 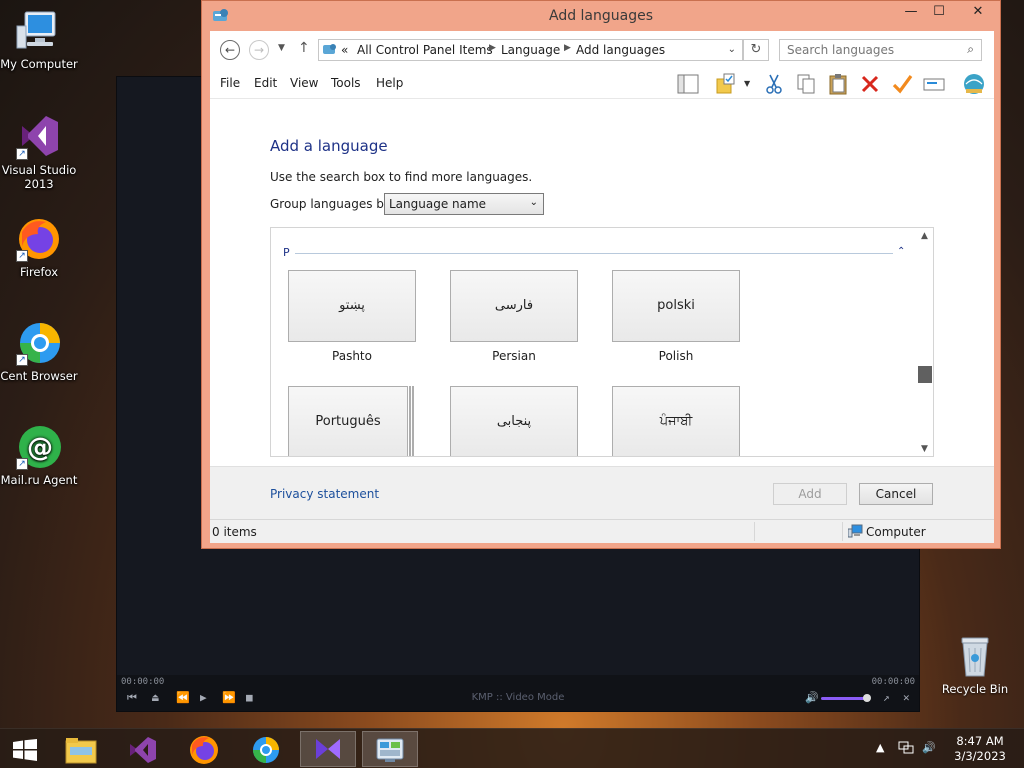 What do you see at coordinates (906, 749) in the screenshot?
I see `network-icon` at bounding box center [906, 749].